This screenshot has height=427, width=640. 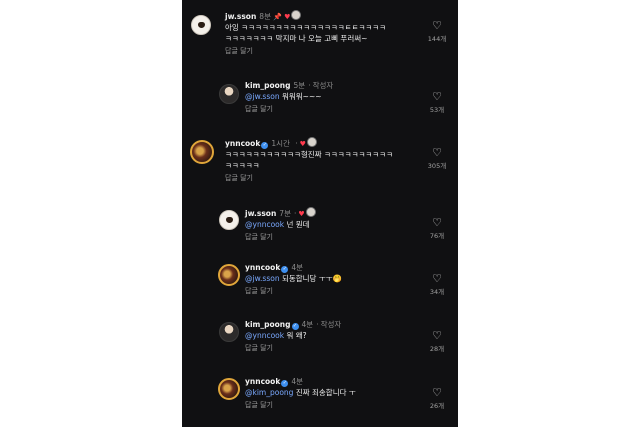 I want to click on comment-header: jw.sson 7분 · ♥, so click(x=280, y=213).